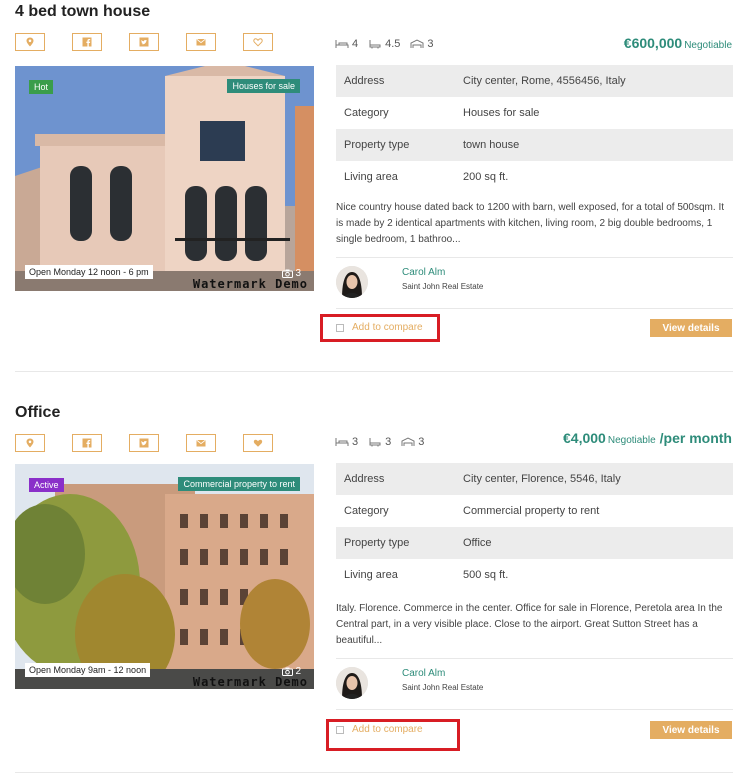 This screenshot has width=743, height=777. Describe the element at coordinates (384, 44) in the screenshot. I see `bathrooms: 4.5` at that location.